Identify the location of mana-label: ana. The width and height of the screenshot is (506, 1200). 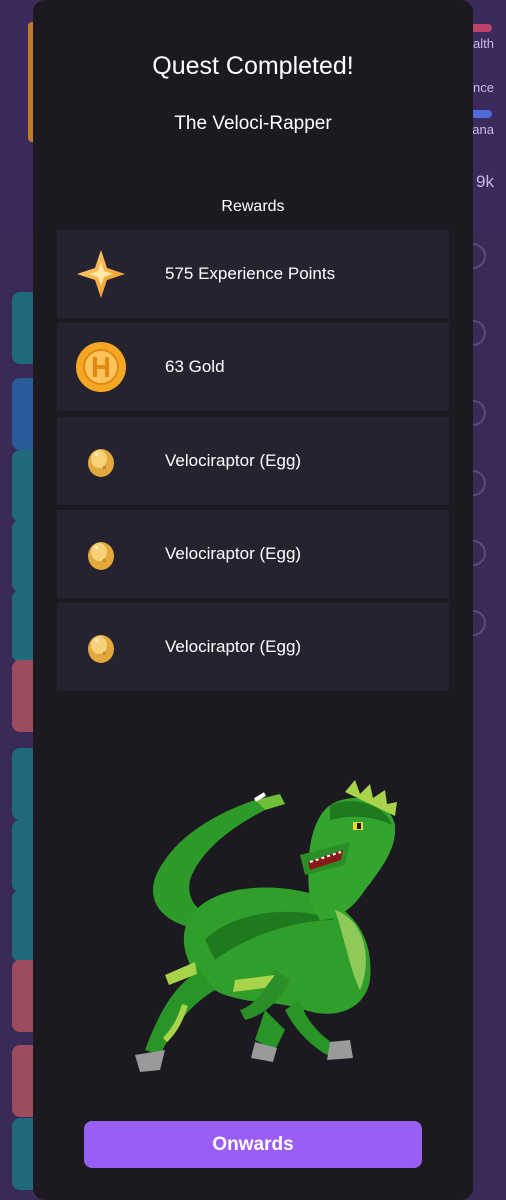
(483, 129).